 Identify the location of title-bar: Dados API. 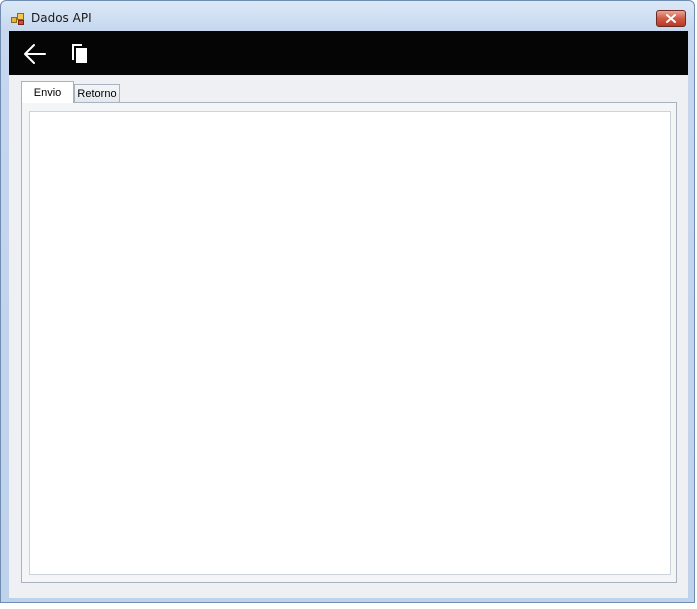
(347, 16).